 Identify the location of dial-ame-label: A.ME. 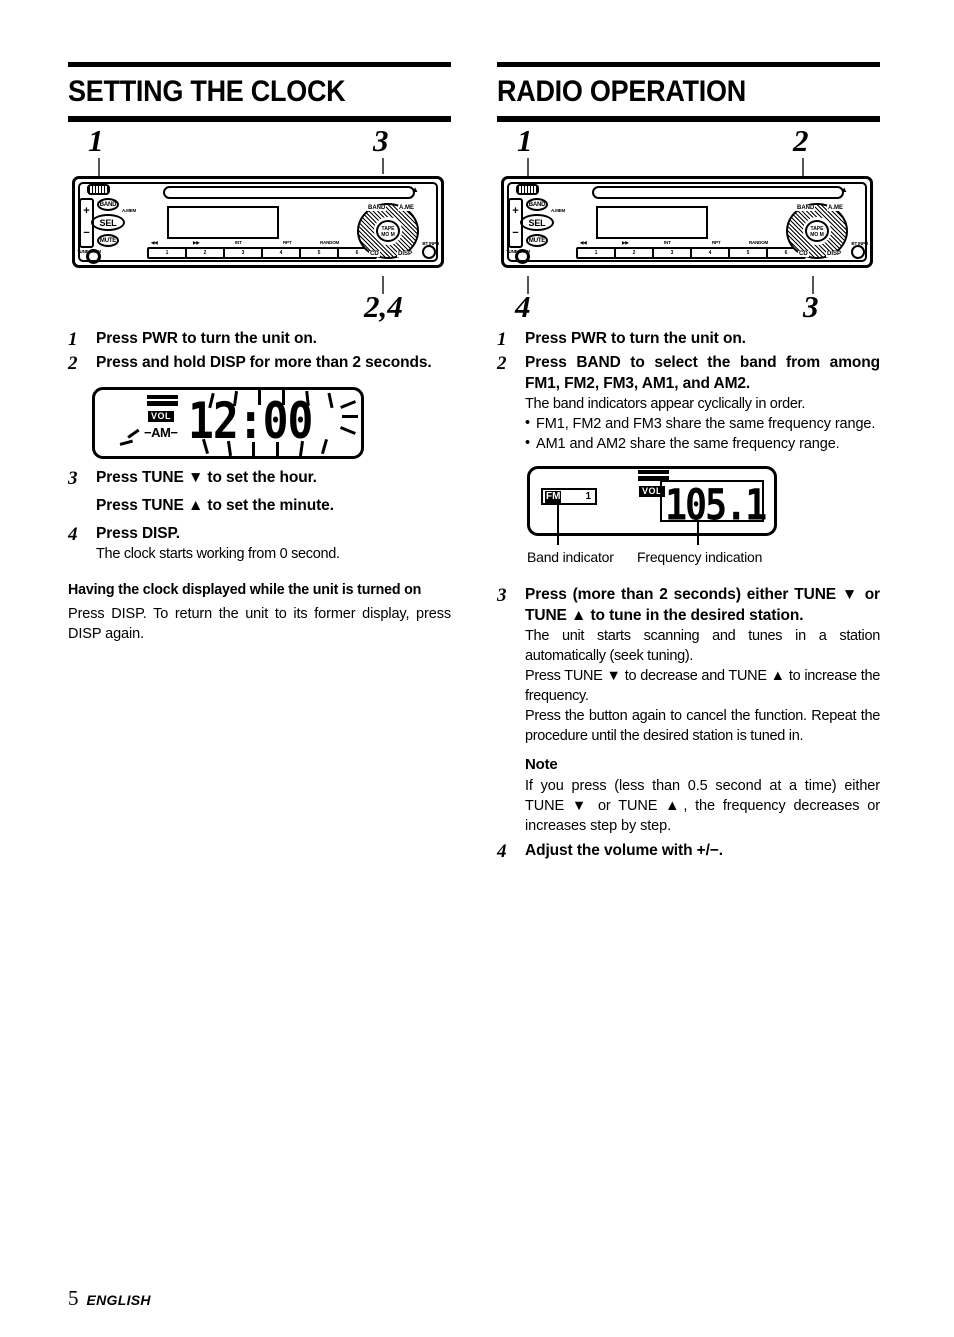
(835, 208).